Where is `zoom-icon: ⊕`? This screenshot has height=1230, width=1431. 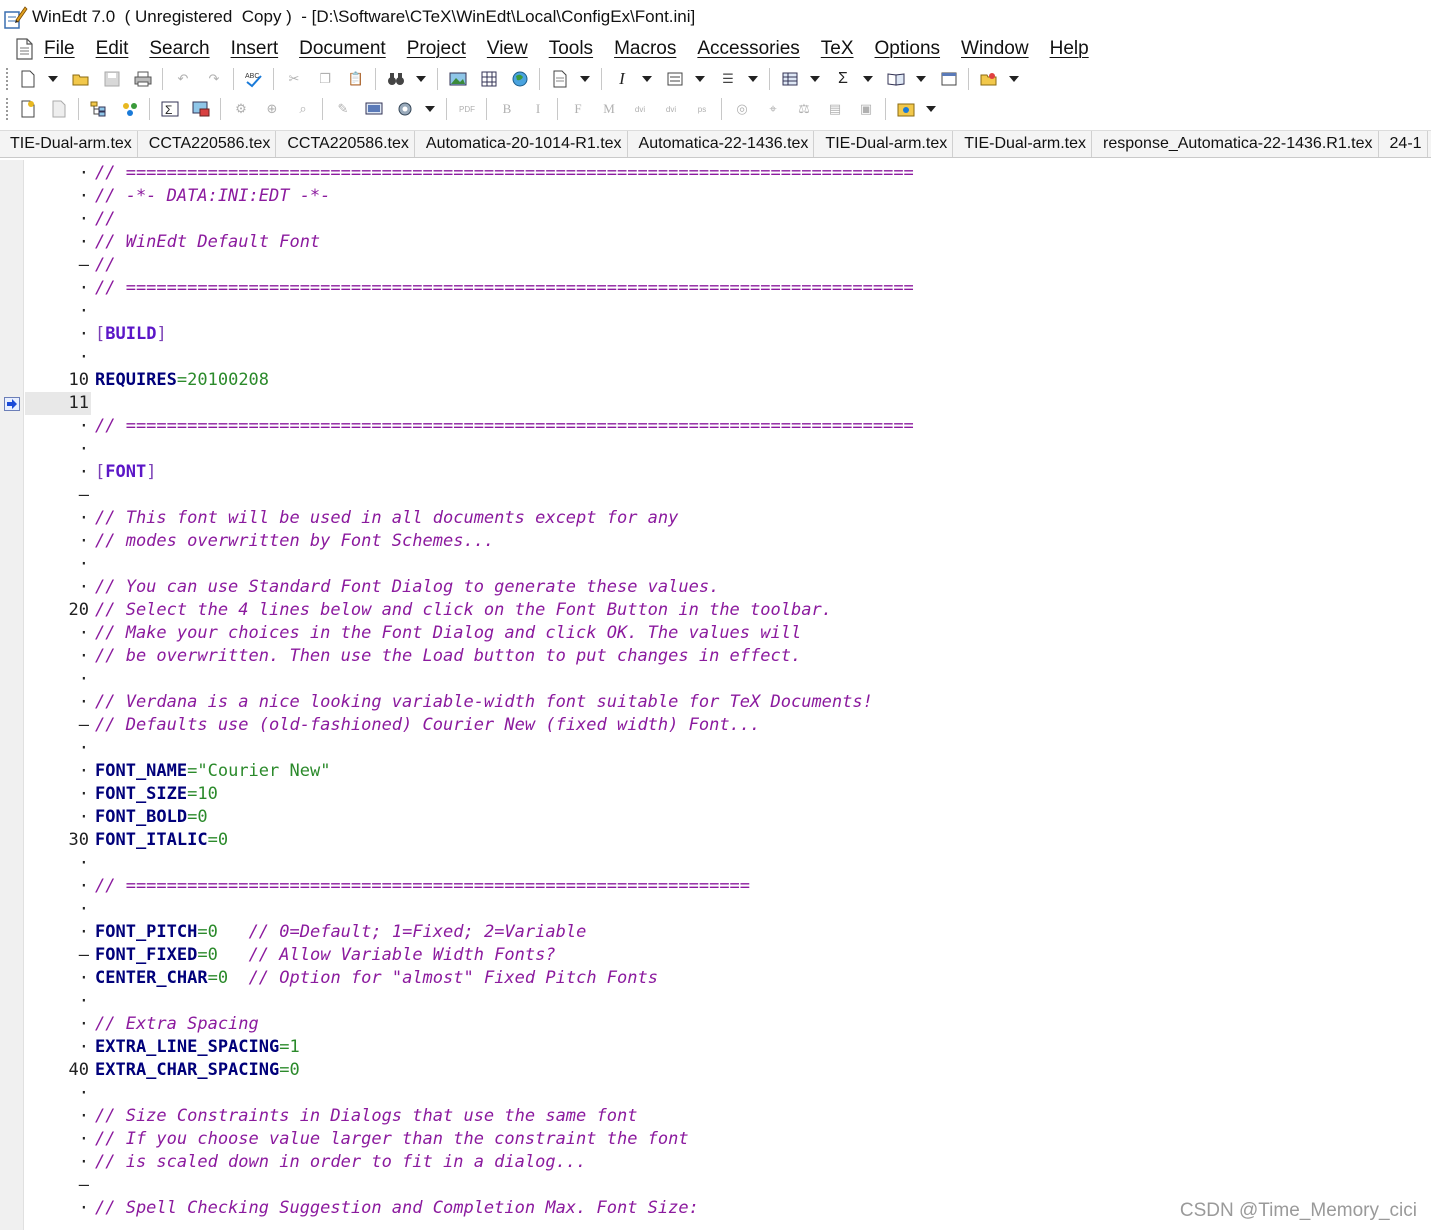 zoom-icon: ⊕ is located at coordinates (272, 109).